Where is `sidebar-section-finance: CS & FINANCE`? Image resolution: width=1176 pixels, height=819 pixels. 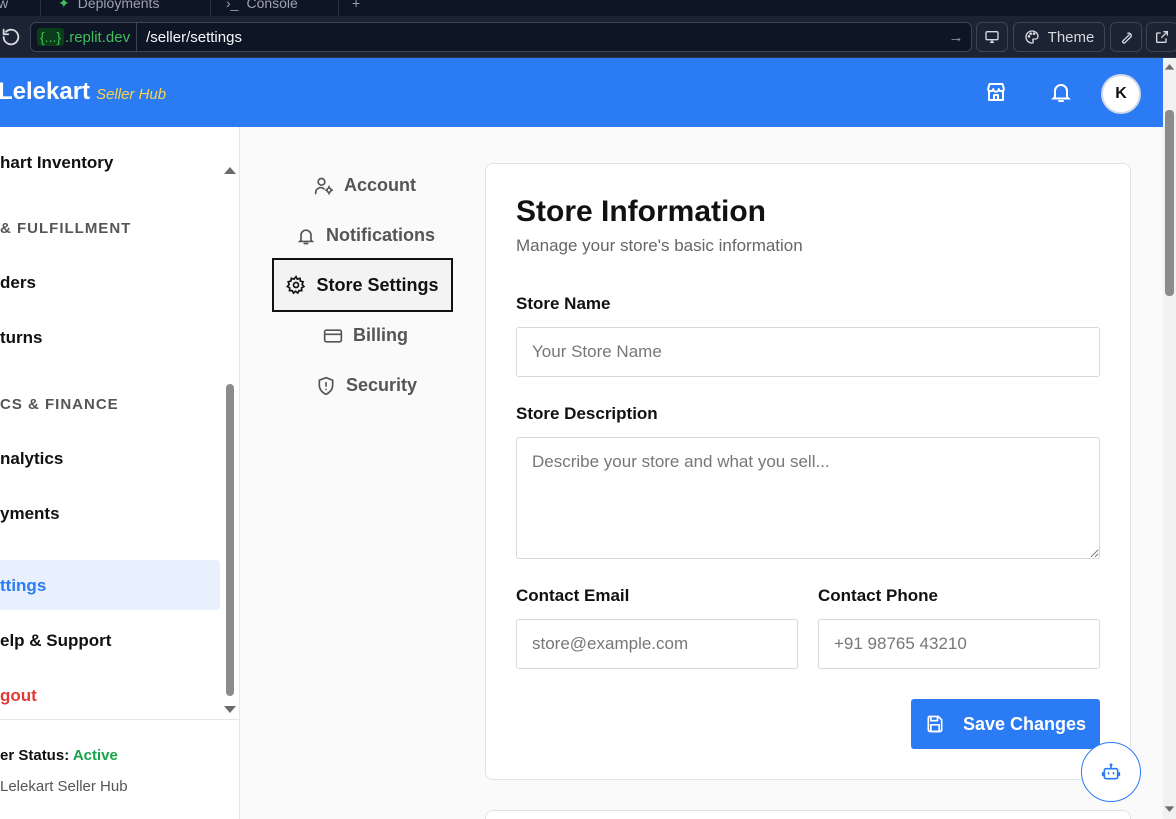 sidebar-section-finance: CS & FINANCE is located at coordinates (59, 404).